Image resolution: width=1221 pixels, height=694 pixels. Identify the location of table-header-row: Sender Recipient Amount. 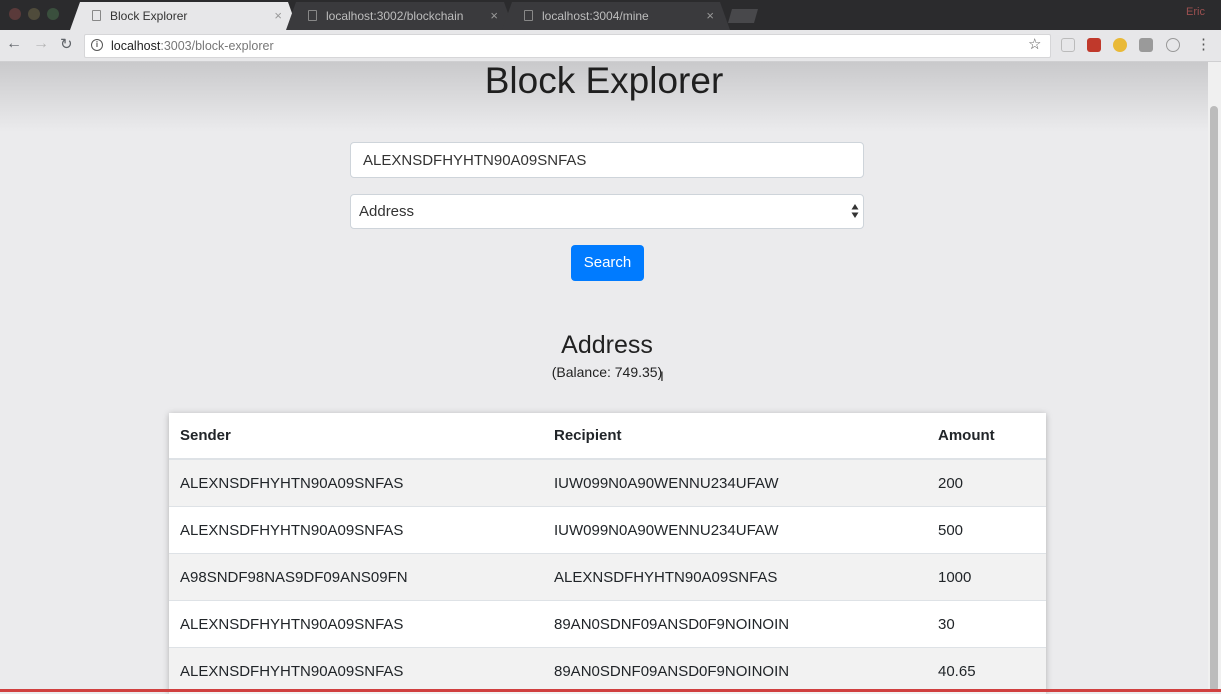
(607, 436).